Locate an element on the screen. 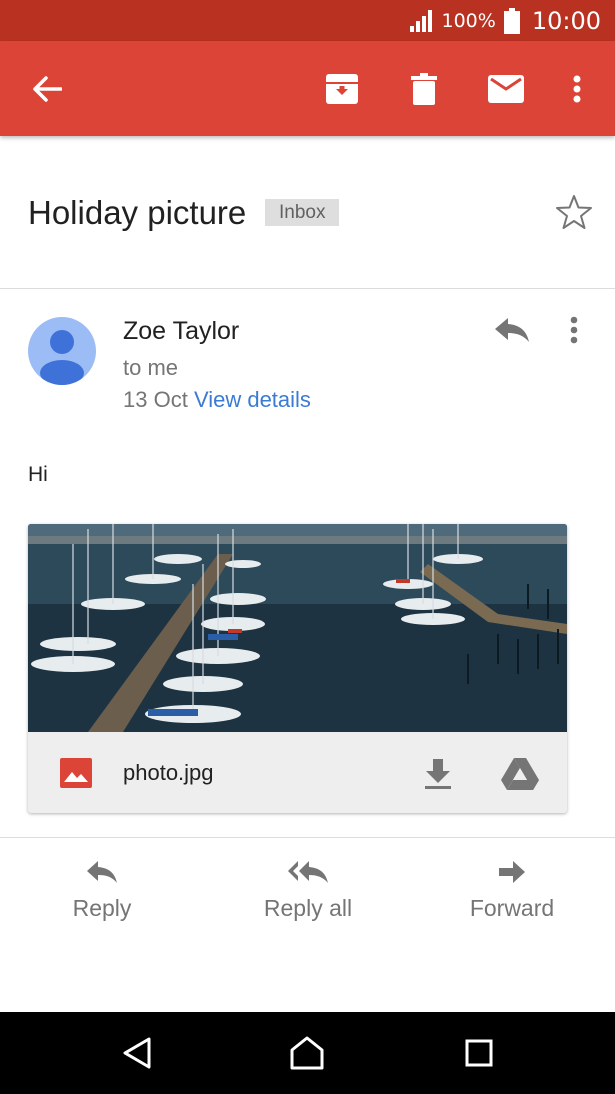  attachment-footer: photo.jpg is located at coordinates (297, 772).